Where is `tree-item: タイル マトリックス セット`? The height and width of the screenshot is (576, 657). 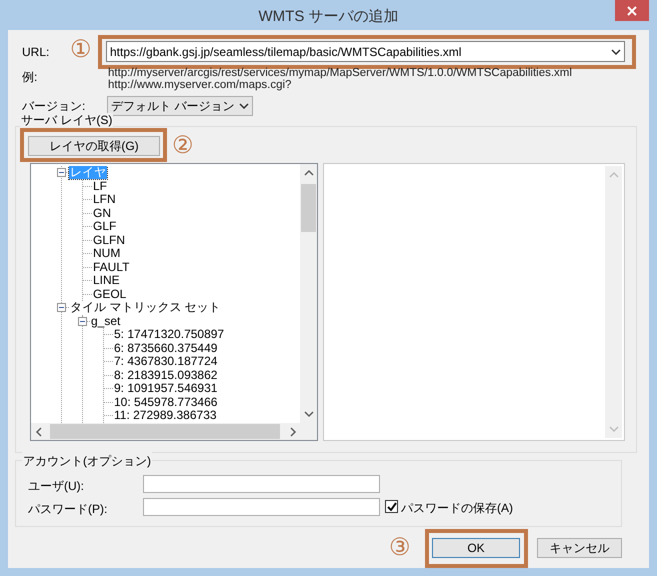
tree-item: タイル マトリックス セット is located at coordinates (145, 307).